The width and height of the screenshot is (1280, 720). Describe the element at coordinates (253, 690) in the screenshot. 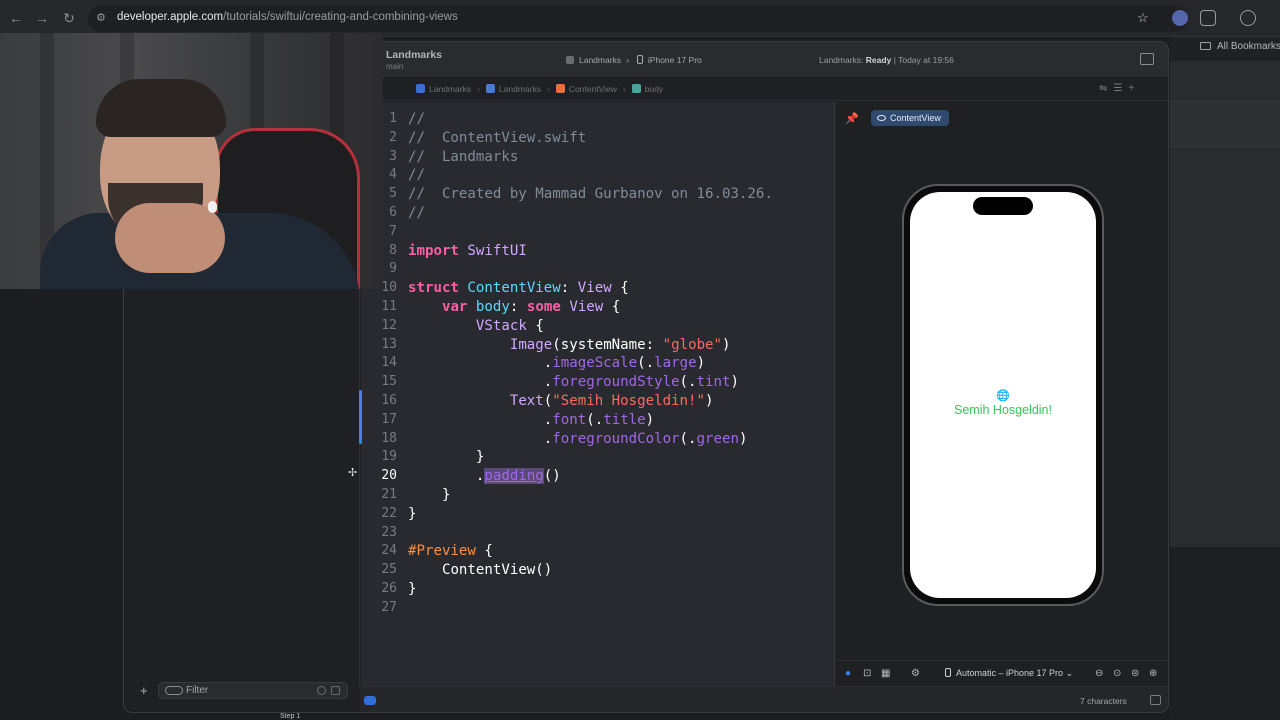

I see `filter-input: Filter` at that location.